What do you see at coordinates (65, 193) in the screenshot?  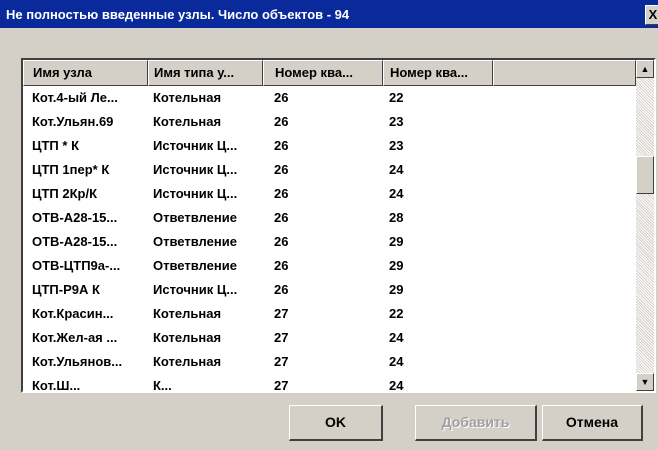 I see `cell-node-name: ЦТП 2Кр/К` at bounding box center [65, 193].